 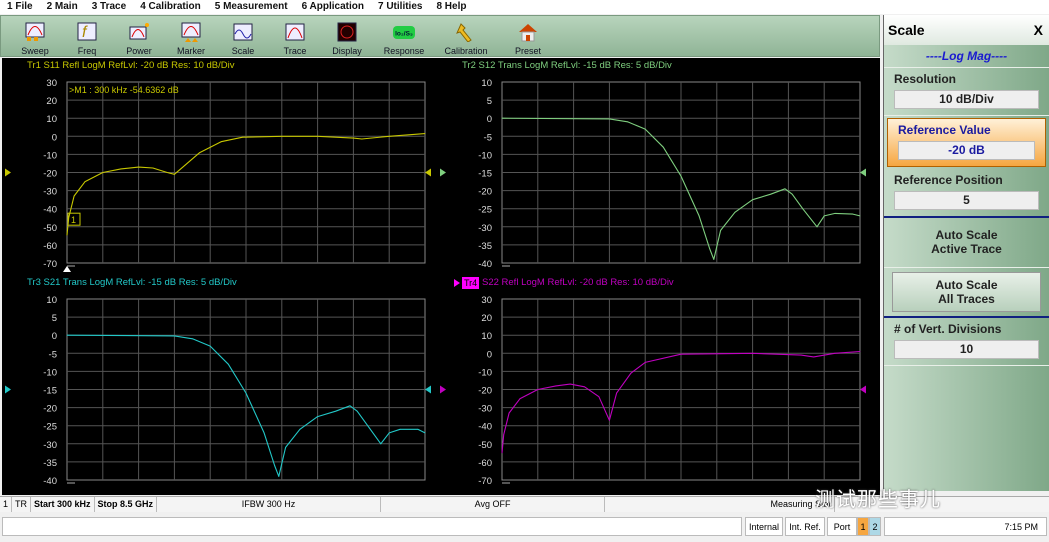 I want to click on menu-item: 8 Help, so click(x=451, y=7).